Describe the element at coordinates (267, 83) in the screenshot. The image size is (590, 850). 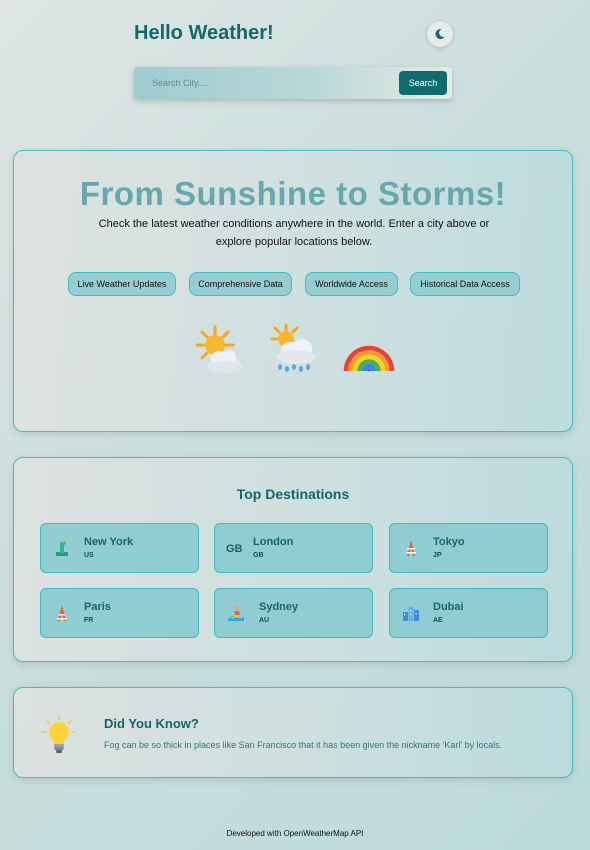
I see `search-input` at that location.